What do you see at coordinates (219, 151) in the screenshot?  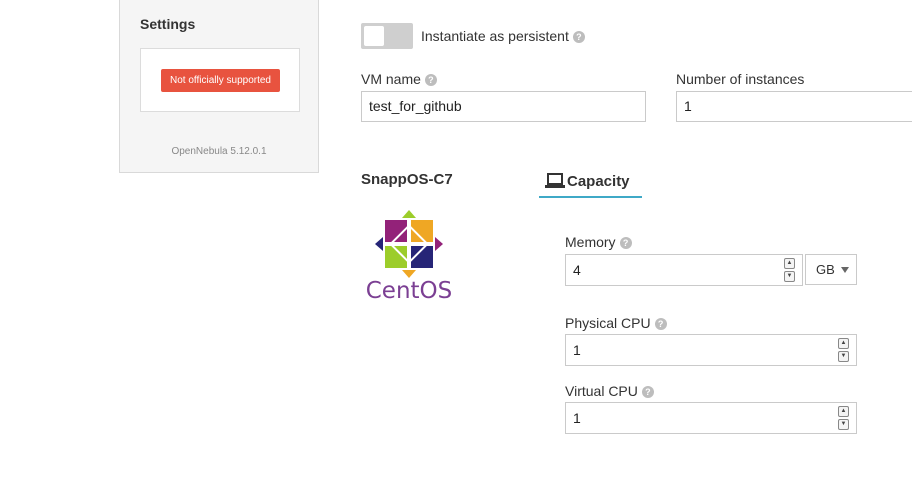 I see `version-text: OpenNebula 5.12.0.1` at bounding box center [219, 151].